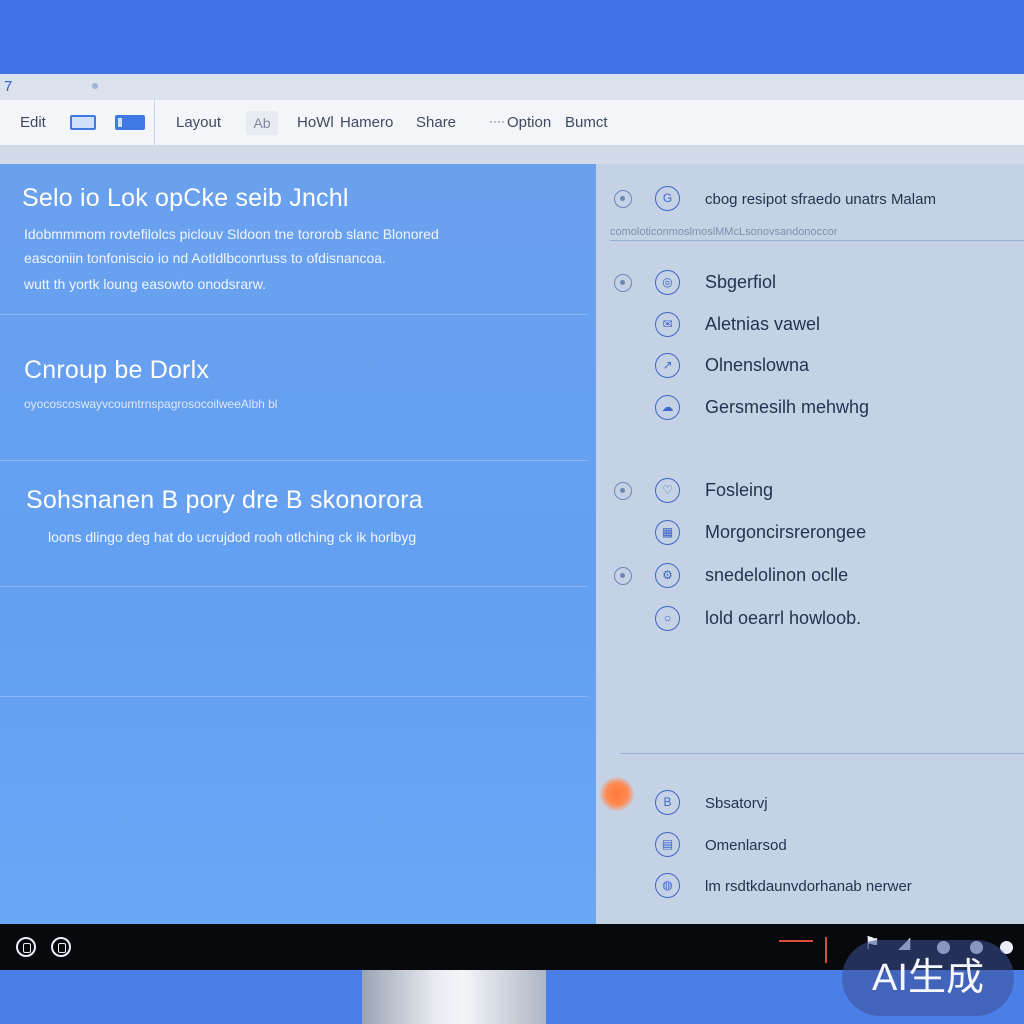 The width and height of the screenshot is (1024, 1024). Describe the element at coordinates (739, 490) in the screenshot. I see `sidebar-item-label: Fosleing` at that location.